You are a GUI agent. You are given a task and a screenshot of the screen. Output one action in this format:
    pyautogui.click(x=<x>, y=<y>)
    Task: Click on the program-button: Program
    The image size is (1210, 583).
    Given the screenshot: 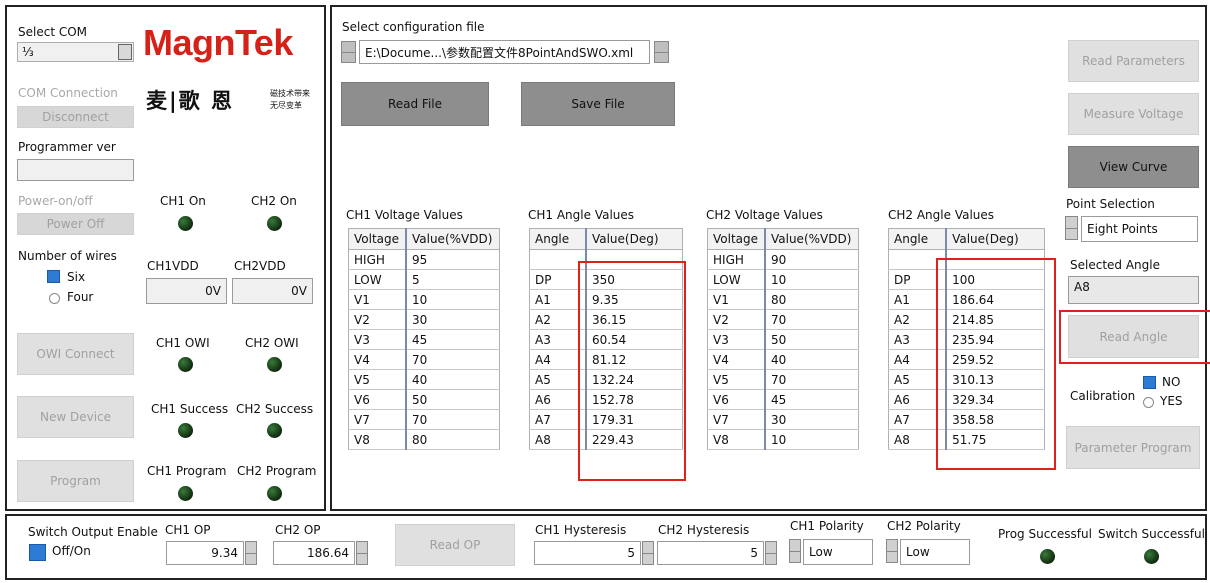 What is the action you would take?
    pyautogui.click(x=75, y=481)
    